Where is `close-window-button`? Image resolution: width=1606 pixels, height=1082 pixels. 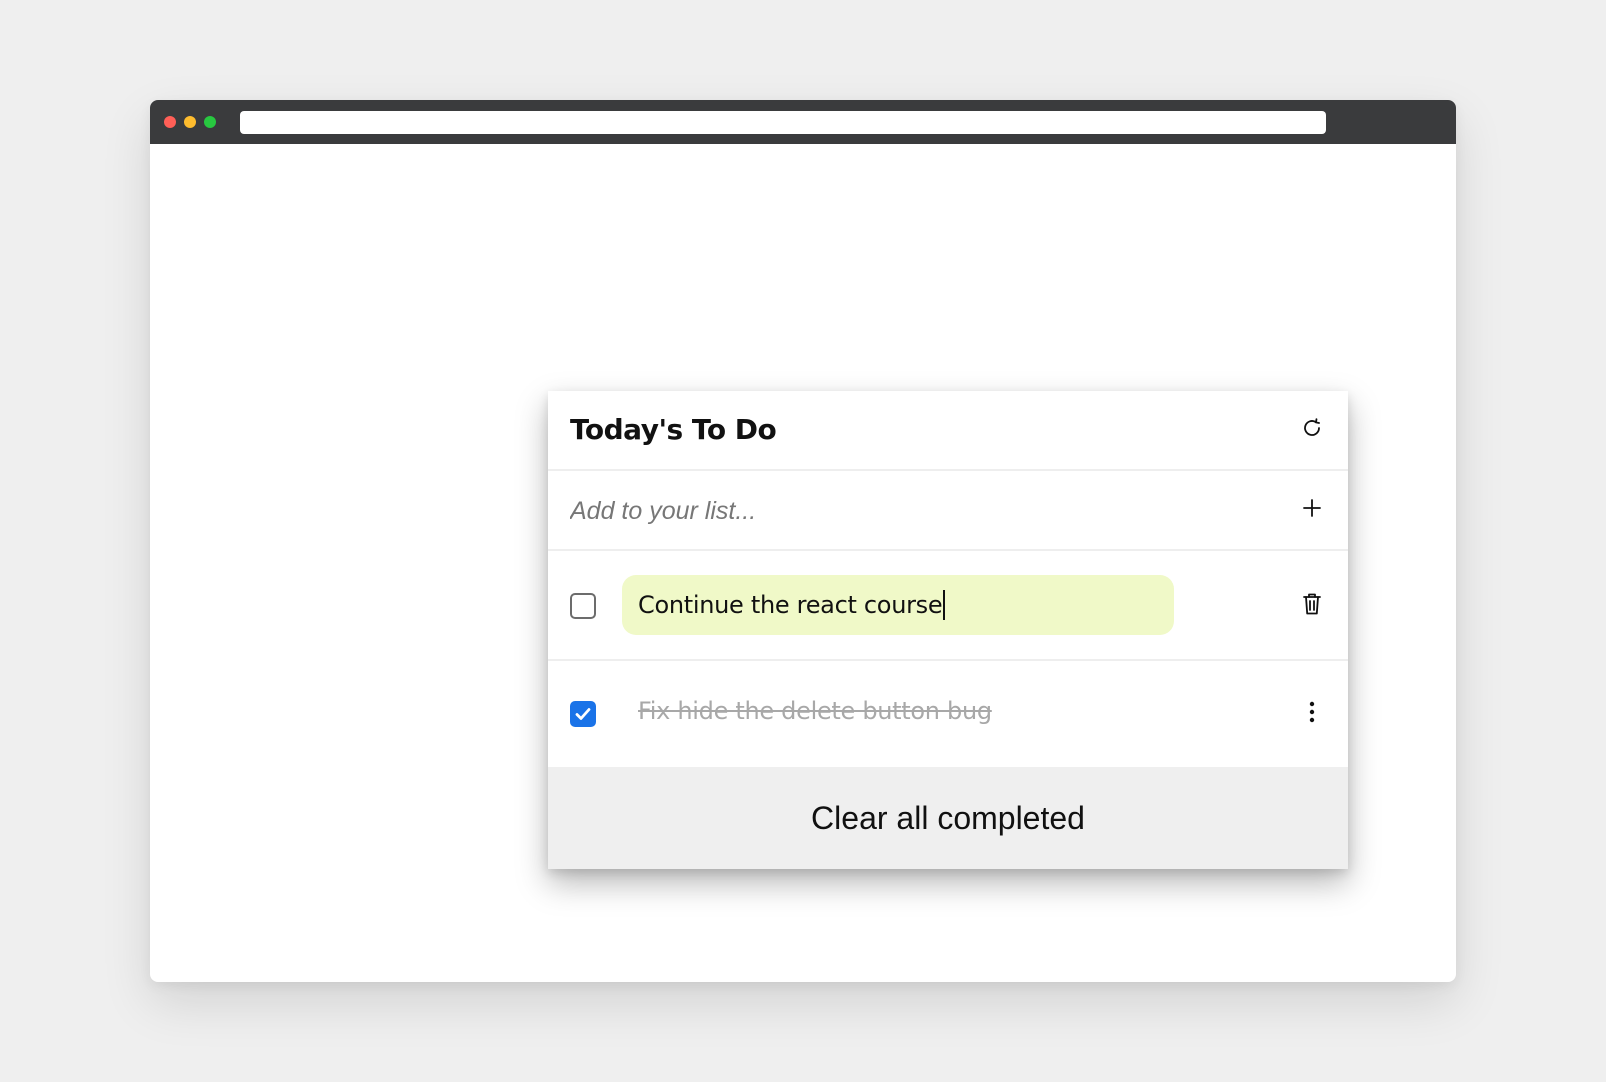
close-window-button is located at coordinates (170, 122).